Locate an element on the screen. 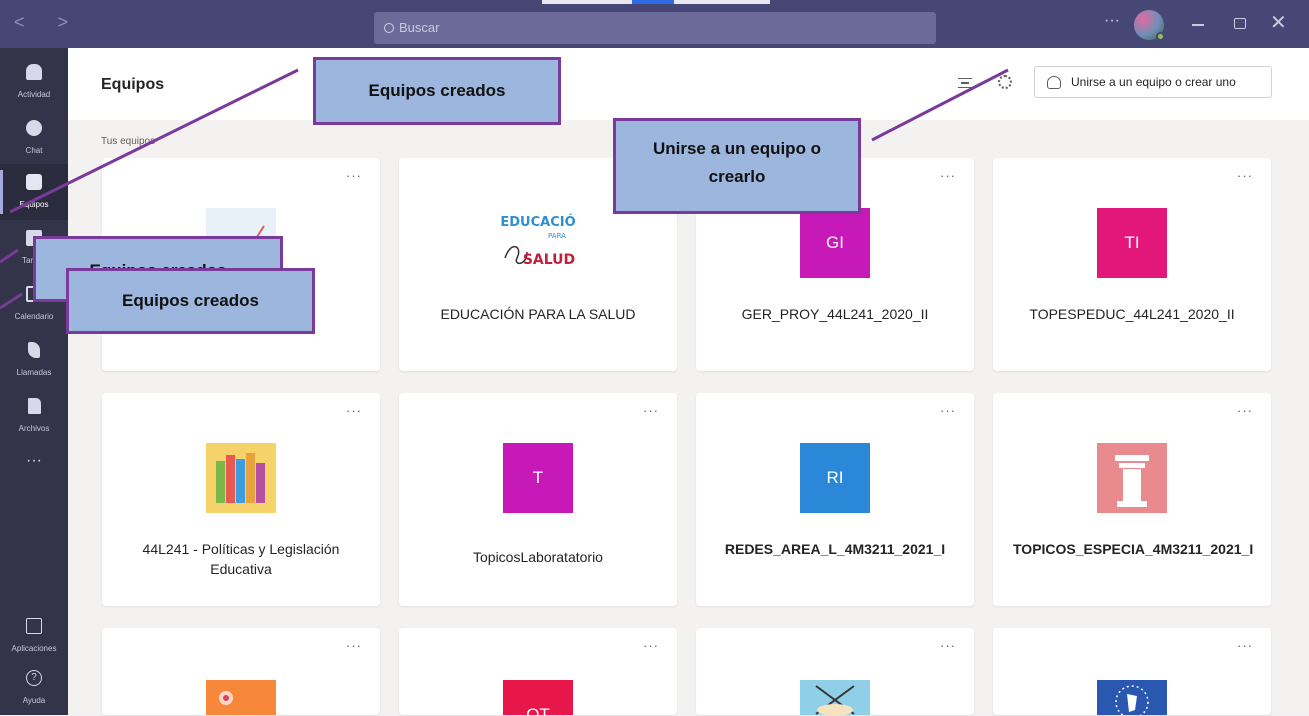  callout-equipos-creados: Equipos creados is located at coordinates (437, 91).